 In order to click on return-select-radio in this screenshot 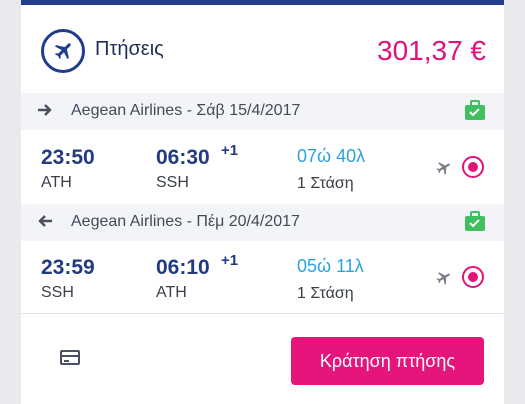, I will do `click(473, 277)`.